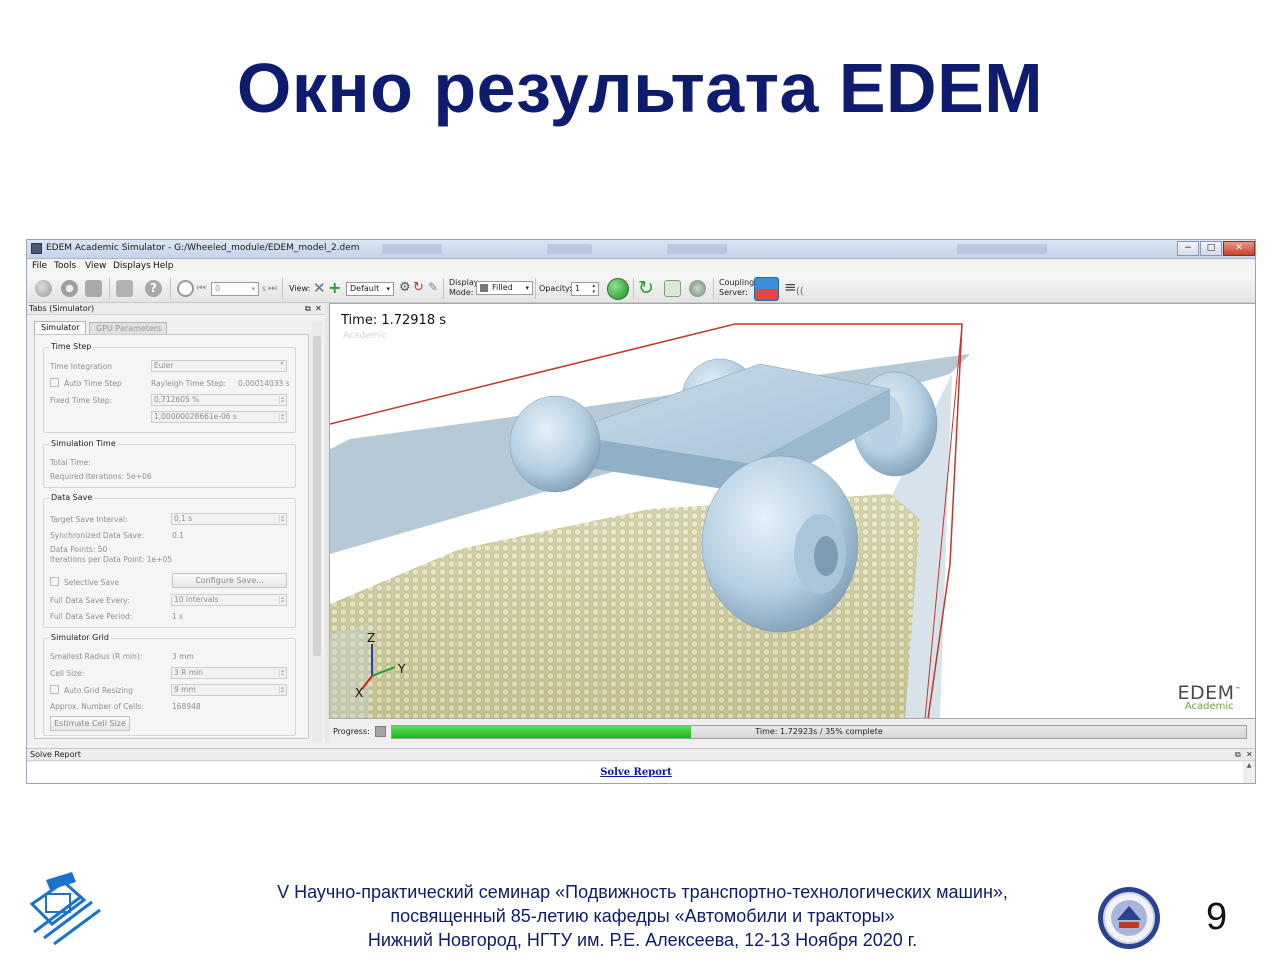 This screenshot has height=966, width=1280. I want to click on auto-grid-resizing-checkbox, so click(54, 689).